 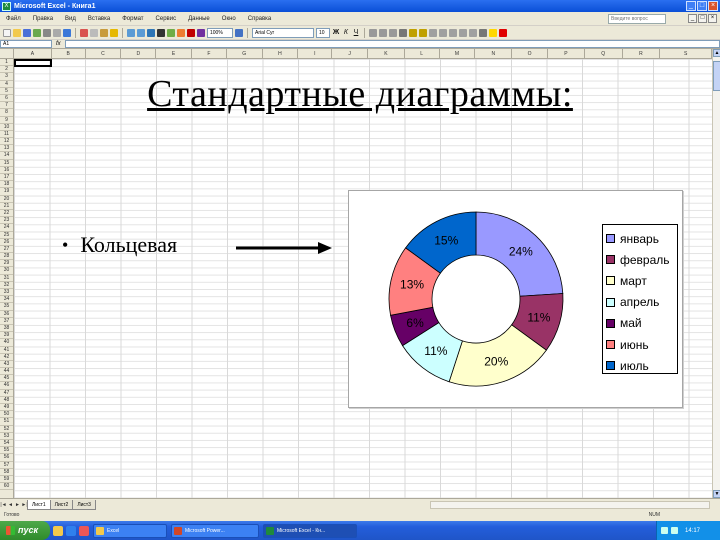 I want to click on row-header: 1, so click(x=6, y=63).